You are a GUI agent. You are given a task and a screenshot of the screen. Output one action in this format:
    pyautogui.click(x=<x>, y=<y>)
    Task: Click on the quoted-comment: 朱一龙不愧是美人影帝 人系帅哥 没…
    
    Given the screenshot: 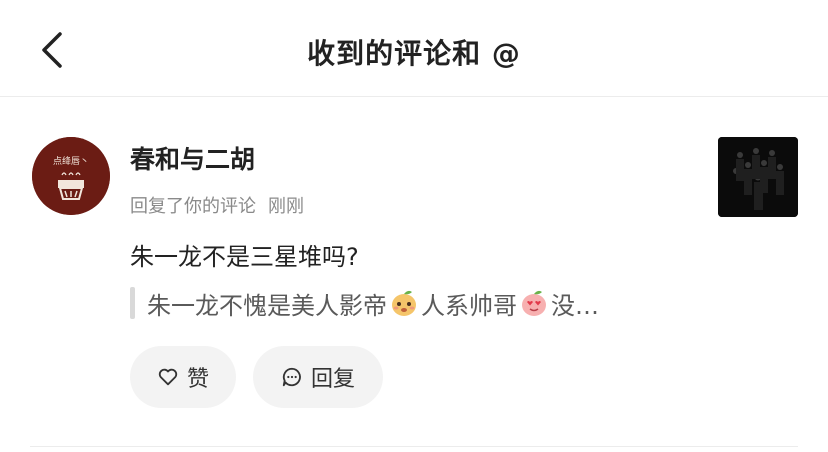 What is the action you would take?
    pyautogui.click(x=364, y=303)
    